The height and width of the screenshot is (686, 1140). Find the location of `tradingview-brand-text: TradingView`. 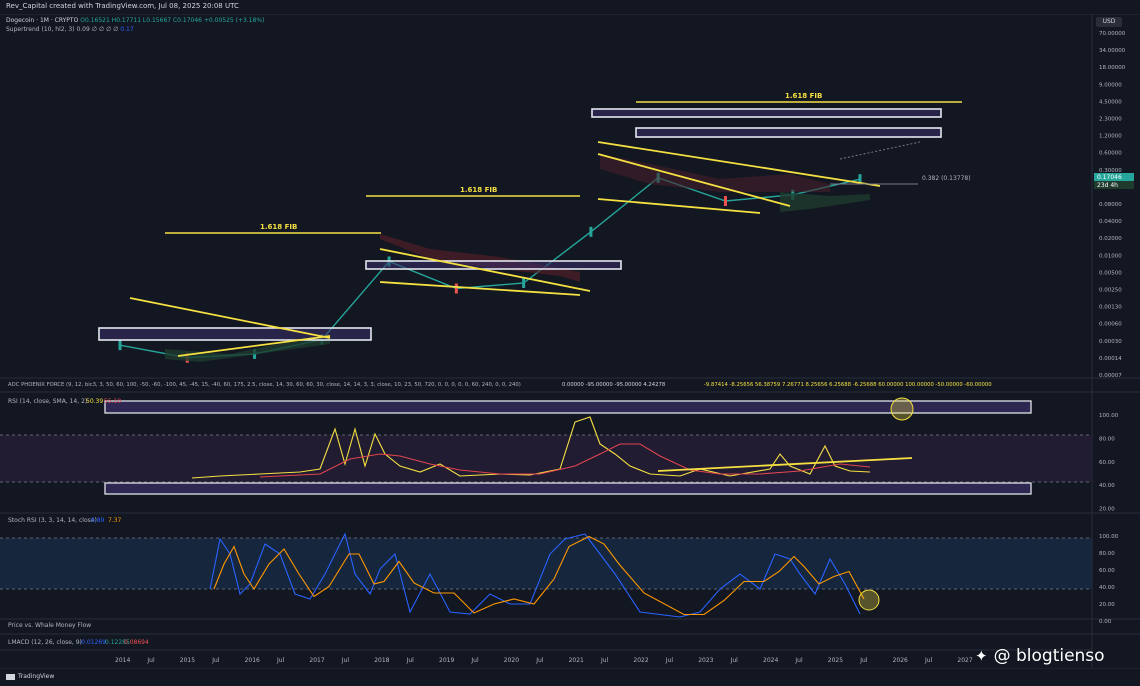

tradingview-brand-text: TradingView is located at coordinates (36, 676).